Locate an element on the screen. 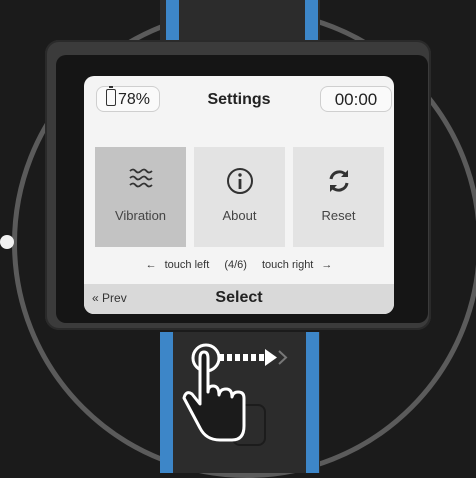  vibration-icon is located at coordinates (140, 182).